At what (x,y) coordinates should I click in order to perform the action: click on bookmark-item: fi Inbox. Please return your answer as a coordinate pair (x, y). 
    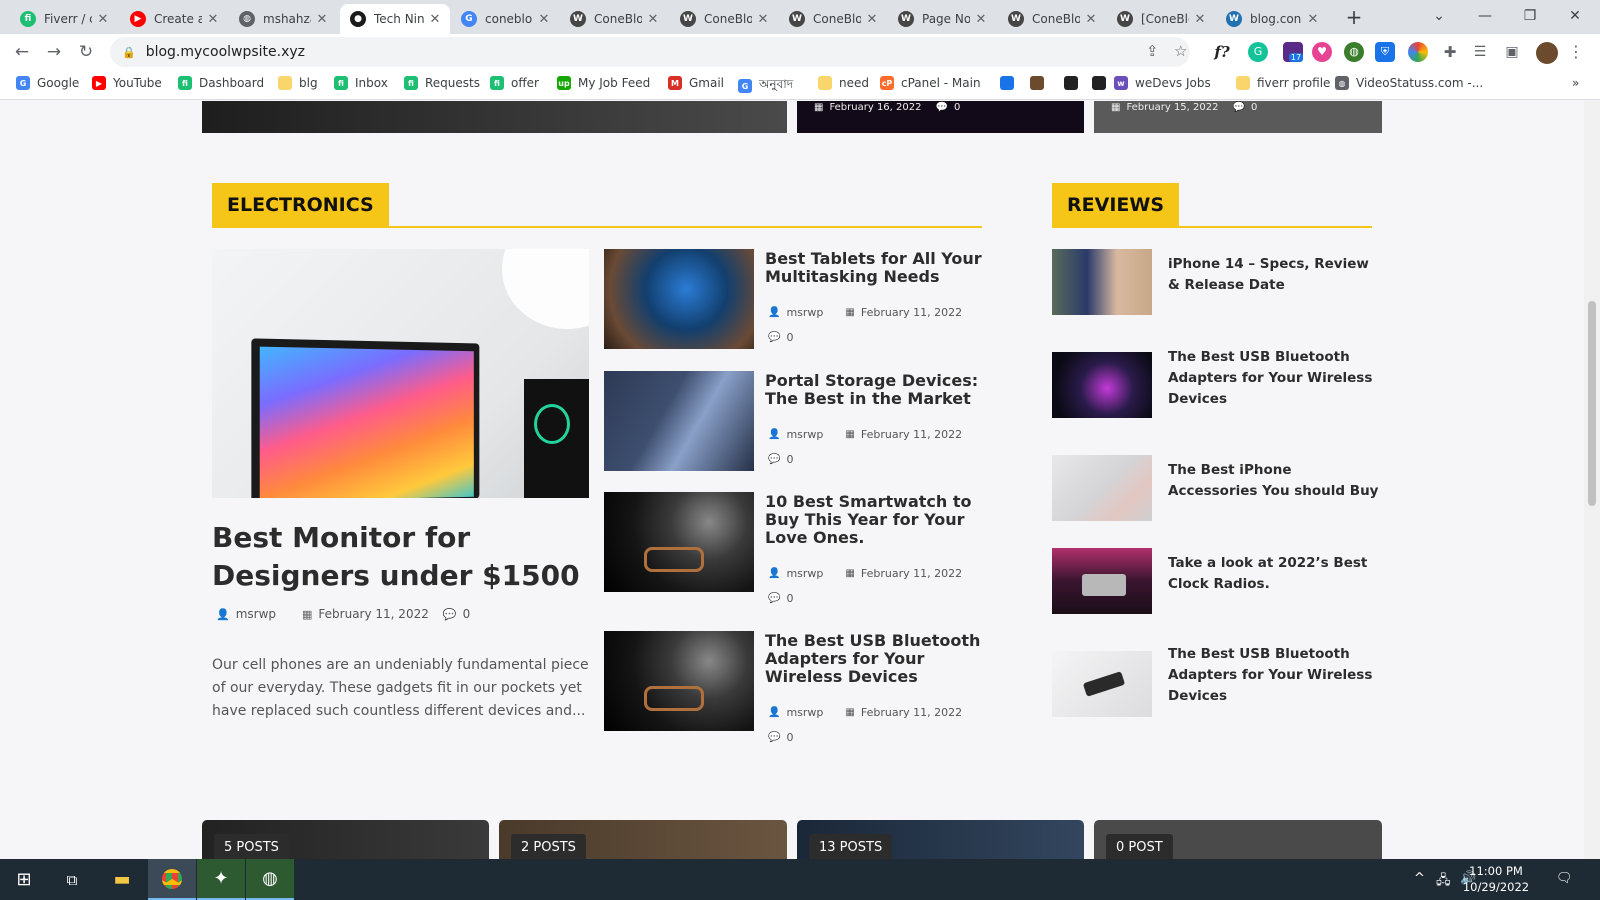
    Looking at the image, I should click on (361, 83).